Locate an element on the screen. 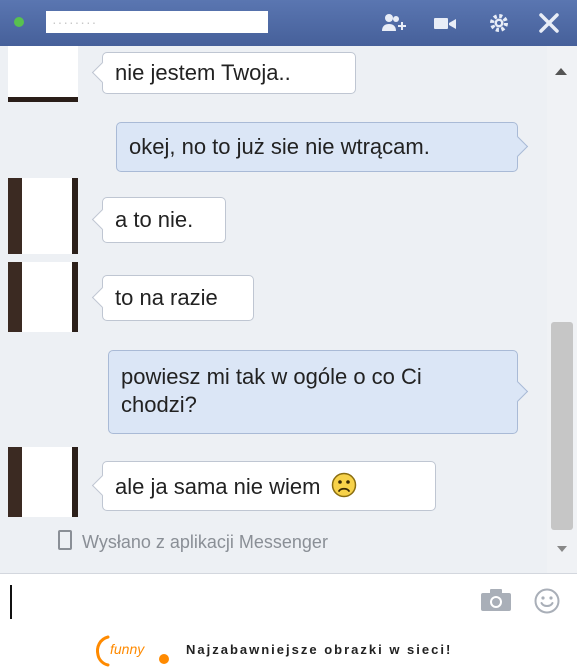  message-bubble-received: a to nie. is located at coordinates (158, 220).